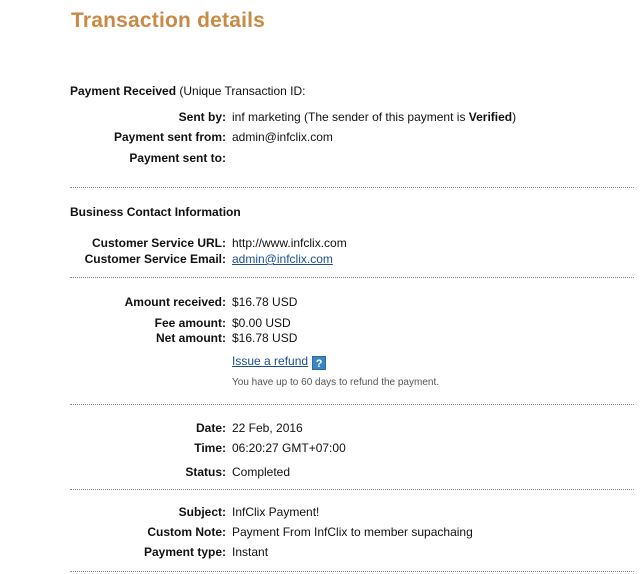  Describe the element at coordinates (270, 361) in the screenshot. I see `issue-refund-link: Issue a refund` at that location.